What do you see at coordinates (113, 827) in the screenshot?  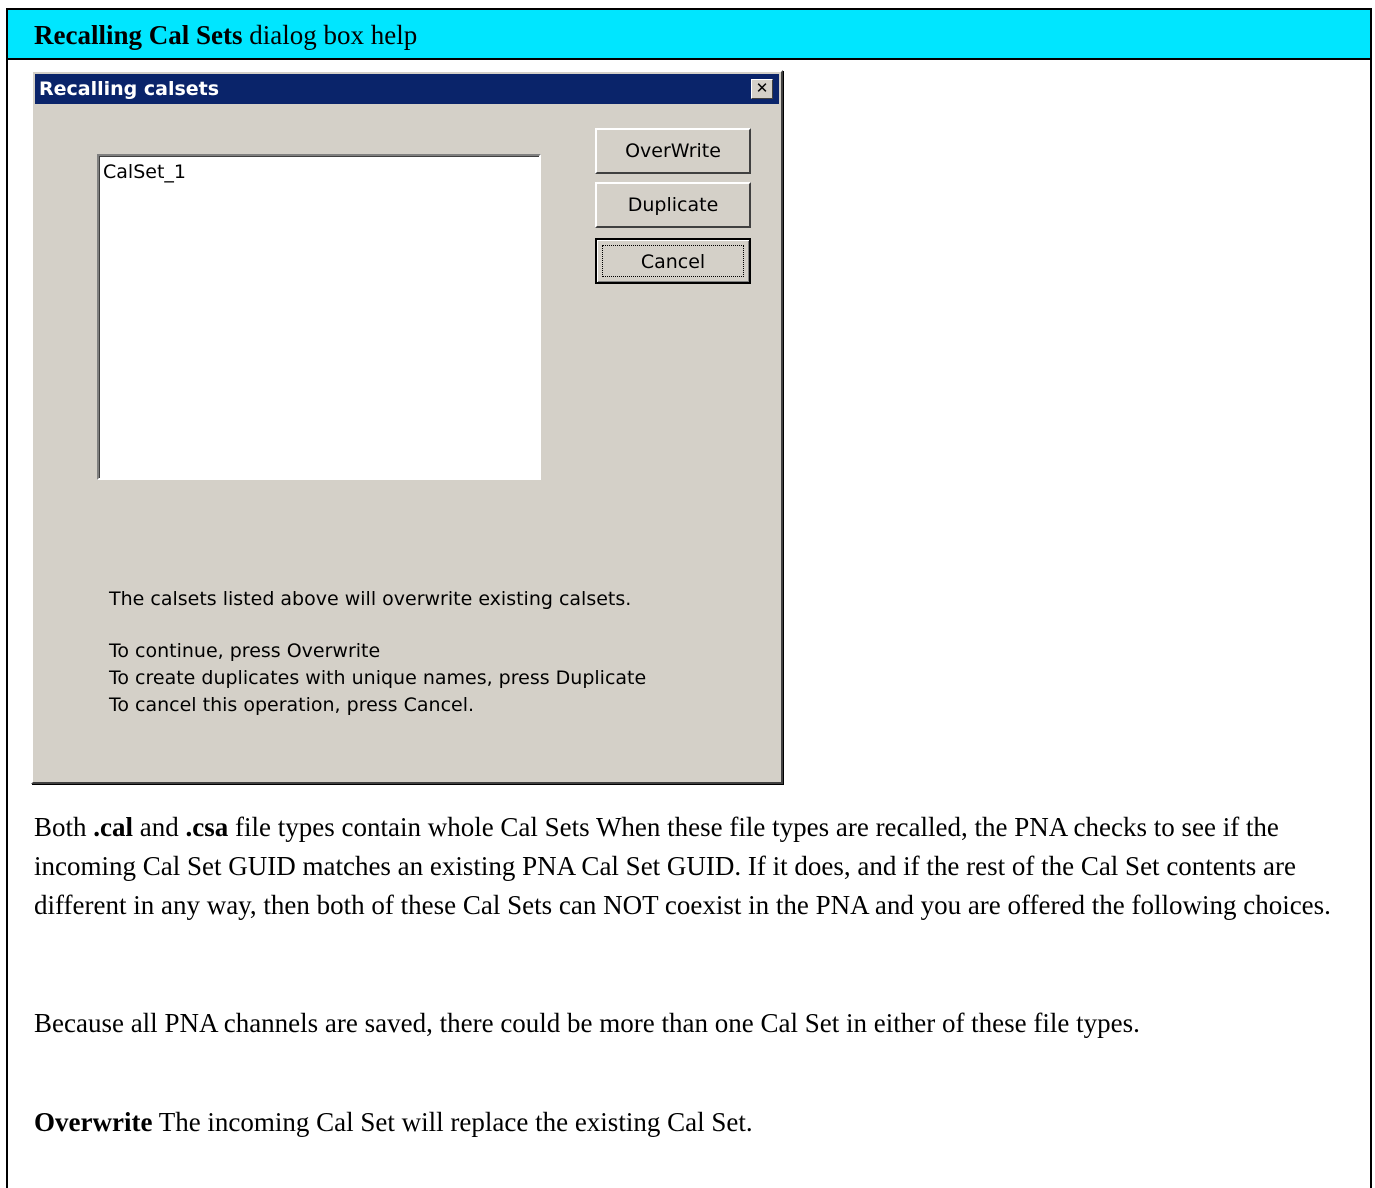 I see `cal-extension: .cal` at bounding box center [113, 827].